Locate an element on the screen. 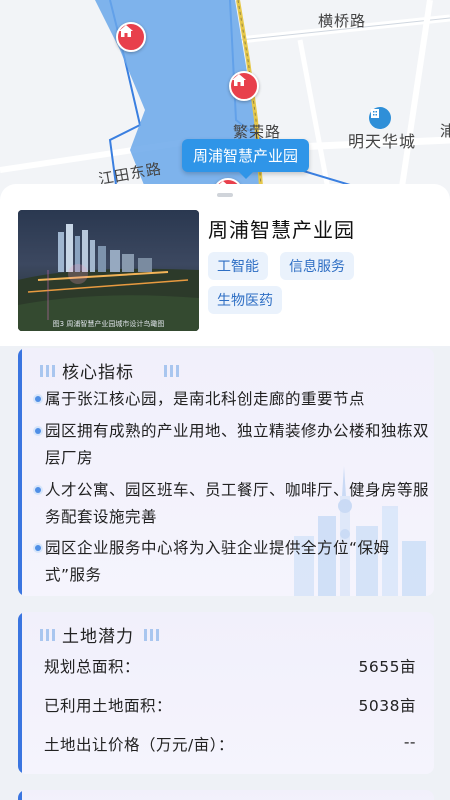 This screenshot has height=800, width=450. selected-park-callout: 周浦智慧产业园 is located at coordinates (246, 159).